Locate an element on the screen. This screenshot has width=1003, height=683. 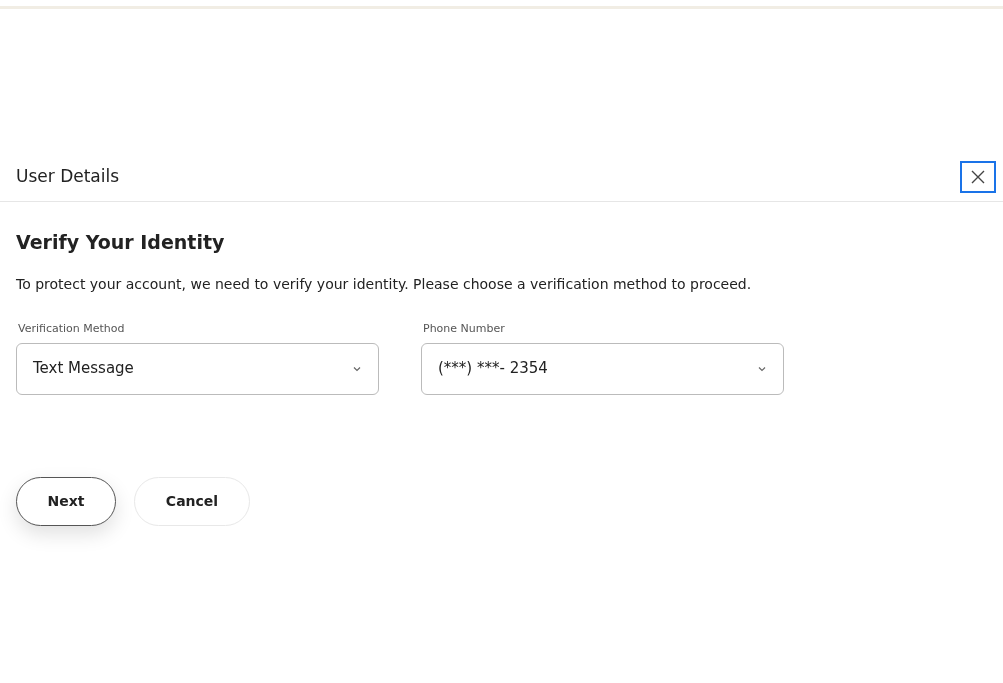
action-button: Next is located at coordinates (66, 501).